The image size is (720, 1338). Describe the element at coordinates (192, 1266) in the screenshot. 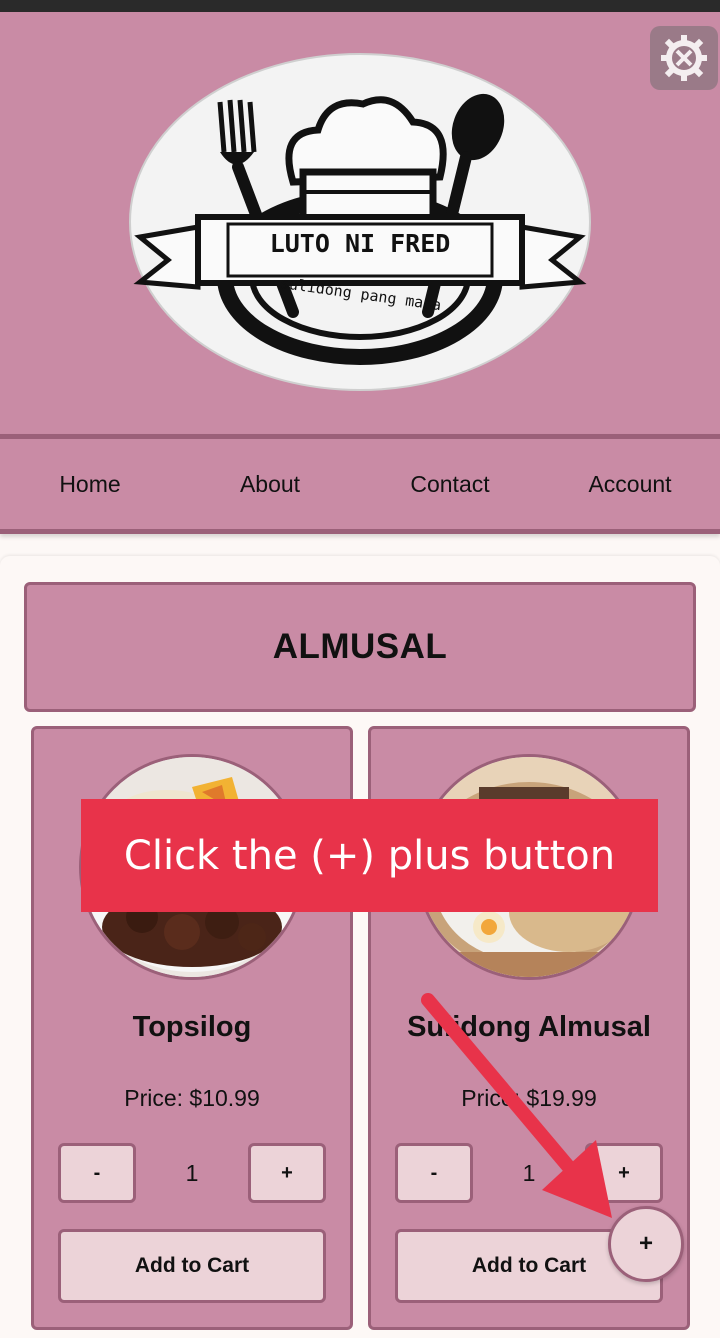

I see `add-to-cart-button: Add to Cart` at that location.